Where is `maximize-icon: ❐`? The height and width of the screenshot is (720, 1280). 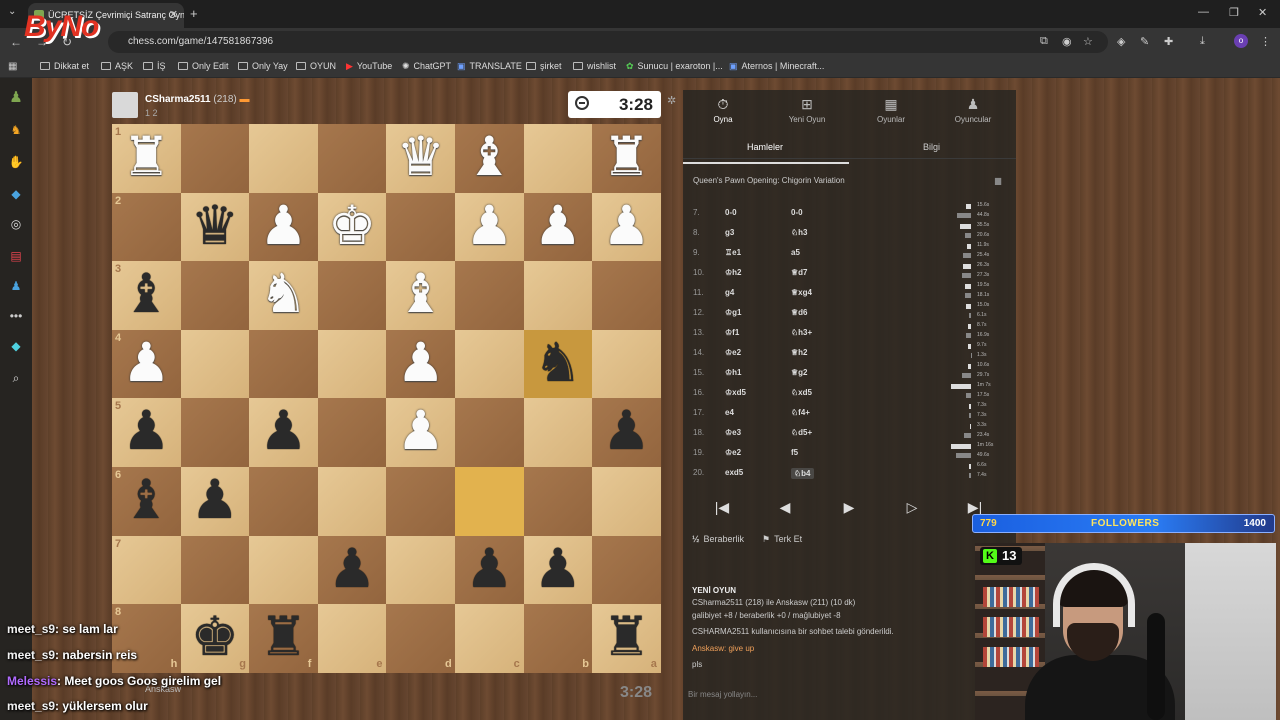
maximize-icon: ❐ is located at coordinates (1234, 12).